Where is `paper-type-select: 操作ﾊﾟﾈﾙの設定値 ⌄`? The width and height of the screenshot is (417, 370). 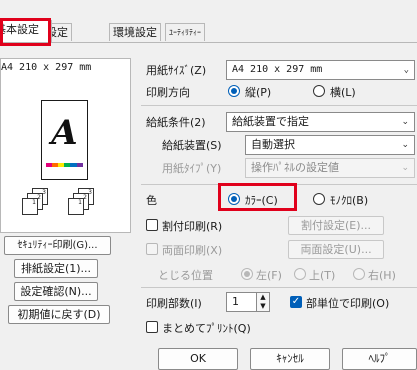 paper-type-select: 操作ﾊﾟﾈﾙの設定値 ⌄ is located at coordinates (330, 168).